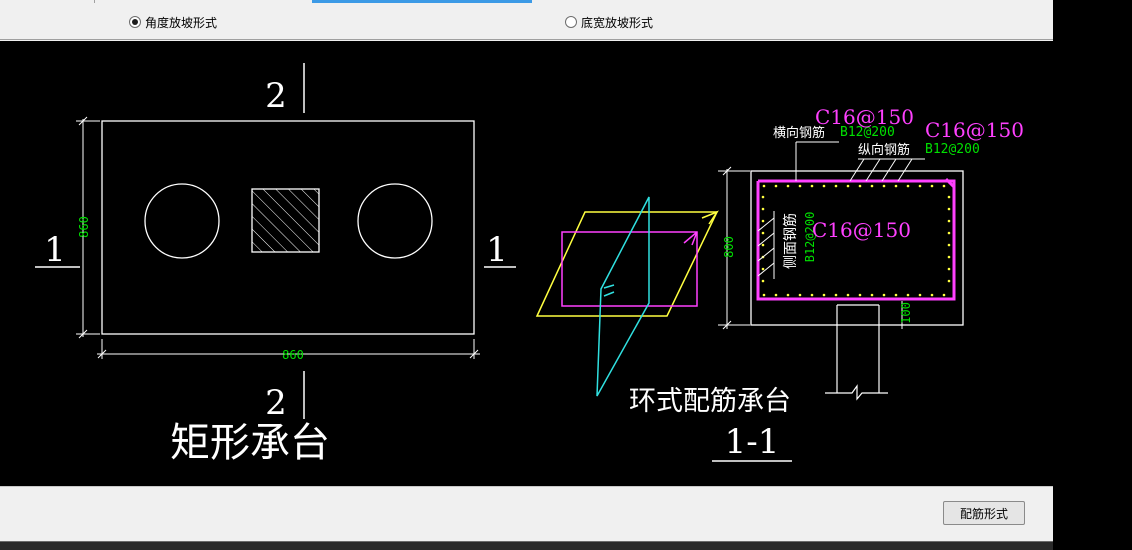  I want to click on bottom-border-strip, so click(526, 545).